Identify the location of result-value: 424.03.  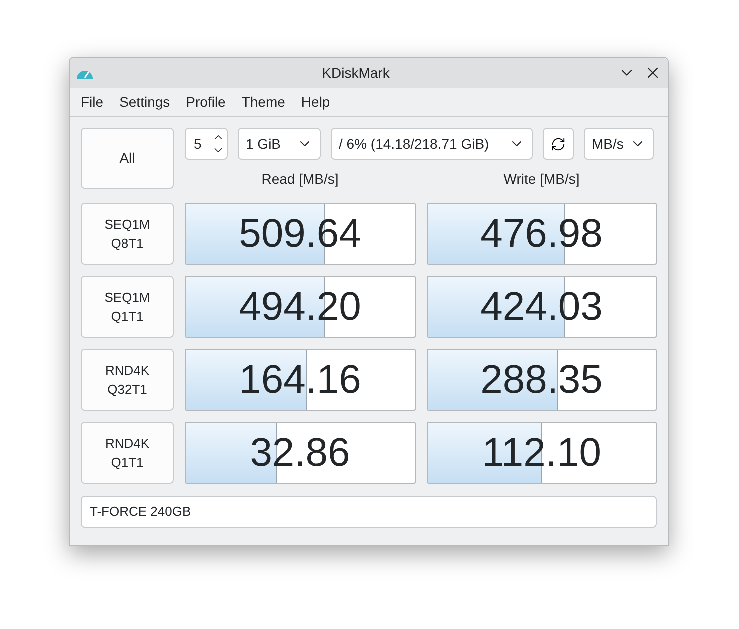
(541, 307).